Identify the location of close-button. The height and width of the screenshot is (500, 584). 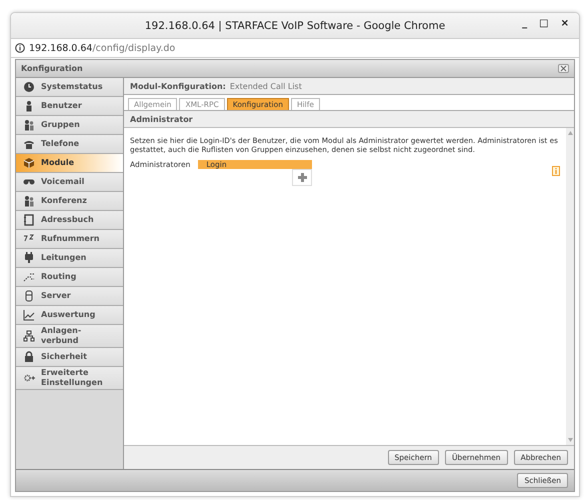
(563, 68).